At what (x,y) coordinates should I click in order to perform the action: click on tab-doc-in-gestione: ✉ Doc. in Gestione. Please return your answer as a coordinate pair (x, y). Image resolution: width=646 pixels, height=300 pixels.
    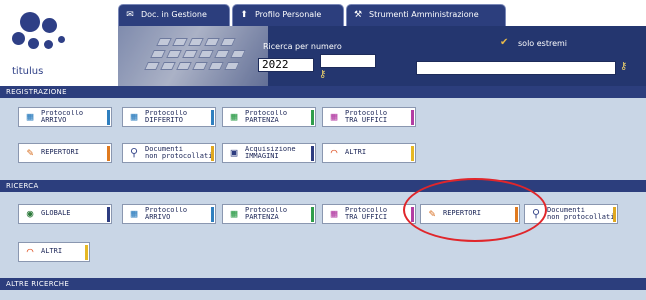
    Looking at the image, I should click on (174, 15).